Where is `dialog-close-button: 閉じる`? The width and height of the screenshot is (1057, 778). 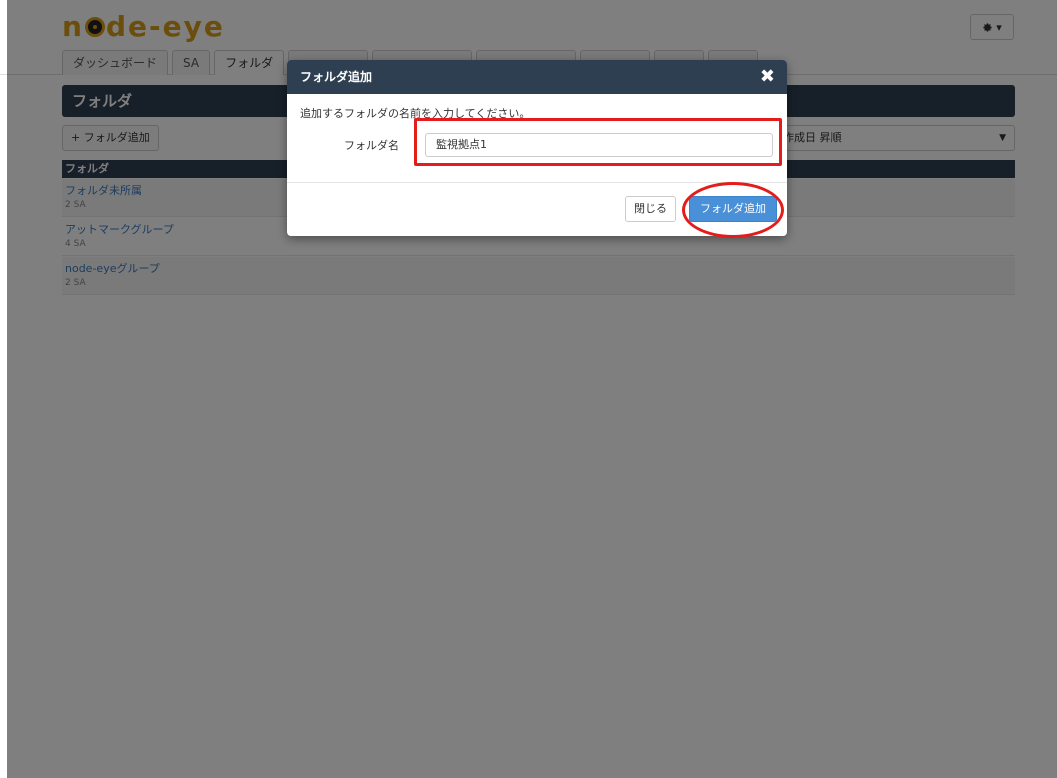
dialog-close-button: 閉じる is located at coordinates (650, 209).